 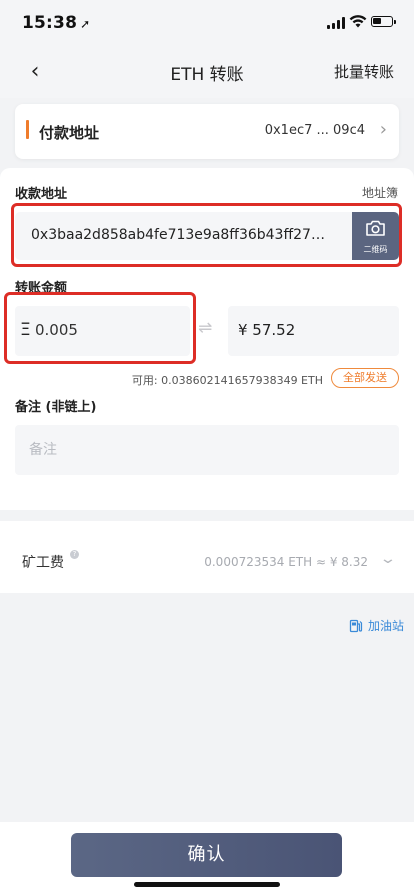 I want to click on confirm-button: 确认, so click(x=206, y=855).